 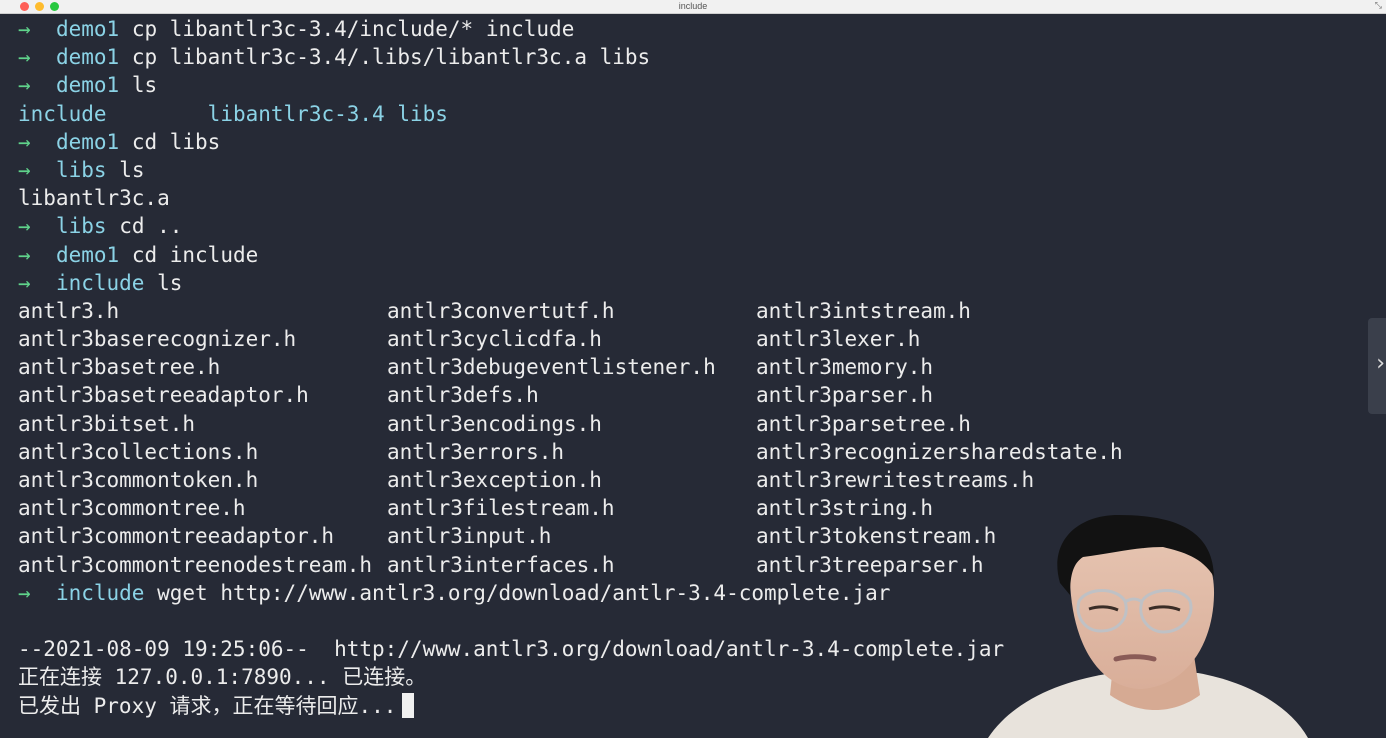 What do you see at coordinates (94, 198) in the screenshot?
I see `file-entry: libantlr3c.a` at bounding box center [94, 198].